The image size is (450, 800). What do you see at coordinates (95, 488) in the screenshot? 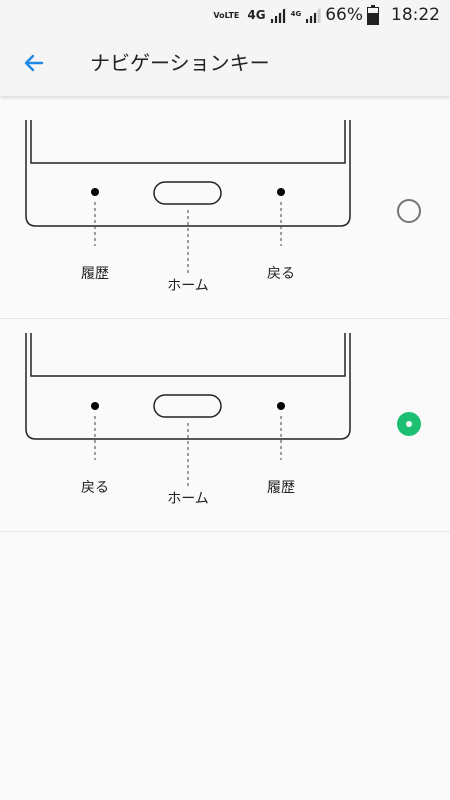
I see `left-key-label: 戻る` at bounding box center [95, 488].